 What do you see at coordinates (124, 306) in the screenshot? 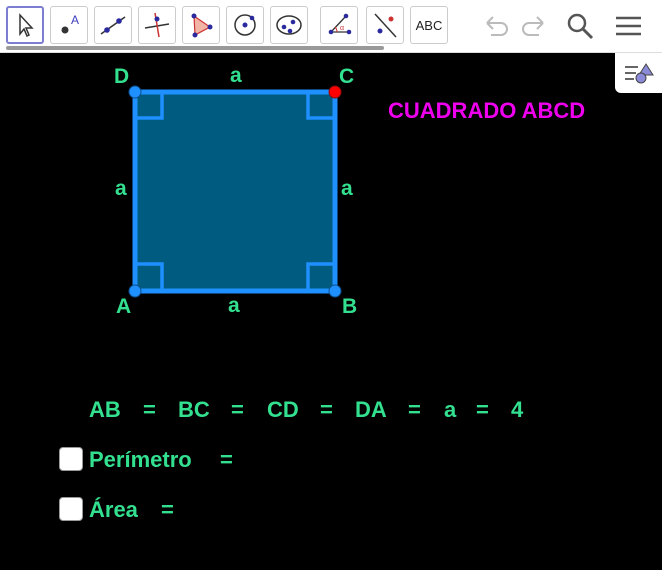
I see `vertex-label-a: A` at bounding box center [124, 306].